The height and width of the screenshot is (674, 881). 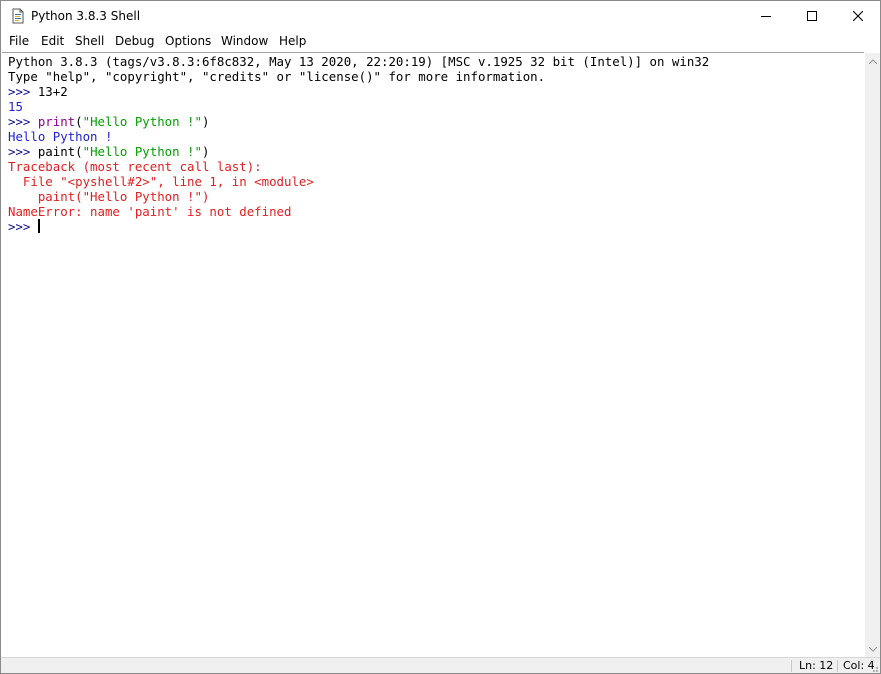 What do you see at coordinates (109, 196) in the screenshot?
I see `shell-text-err: paint("Hello Python !")` at bounding box center [109, 196].